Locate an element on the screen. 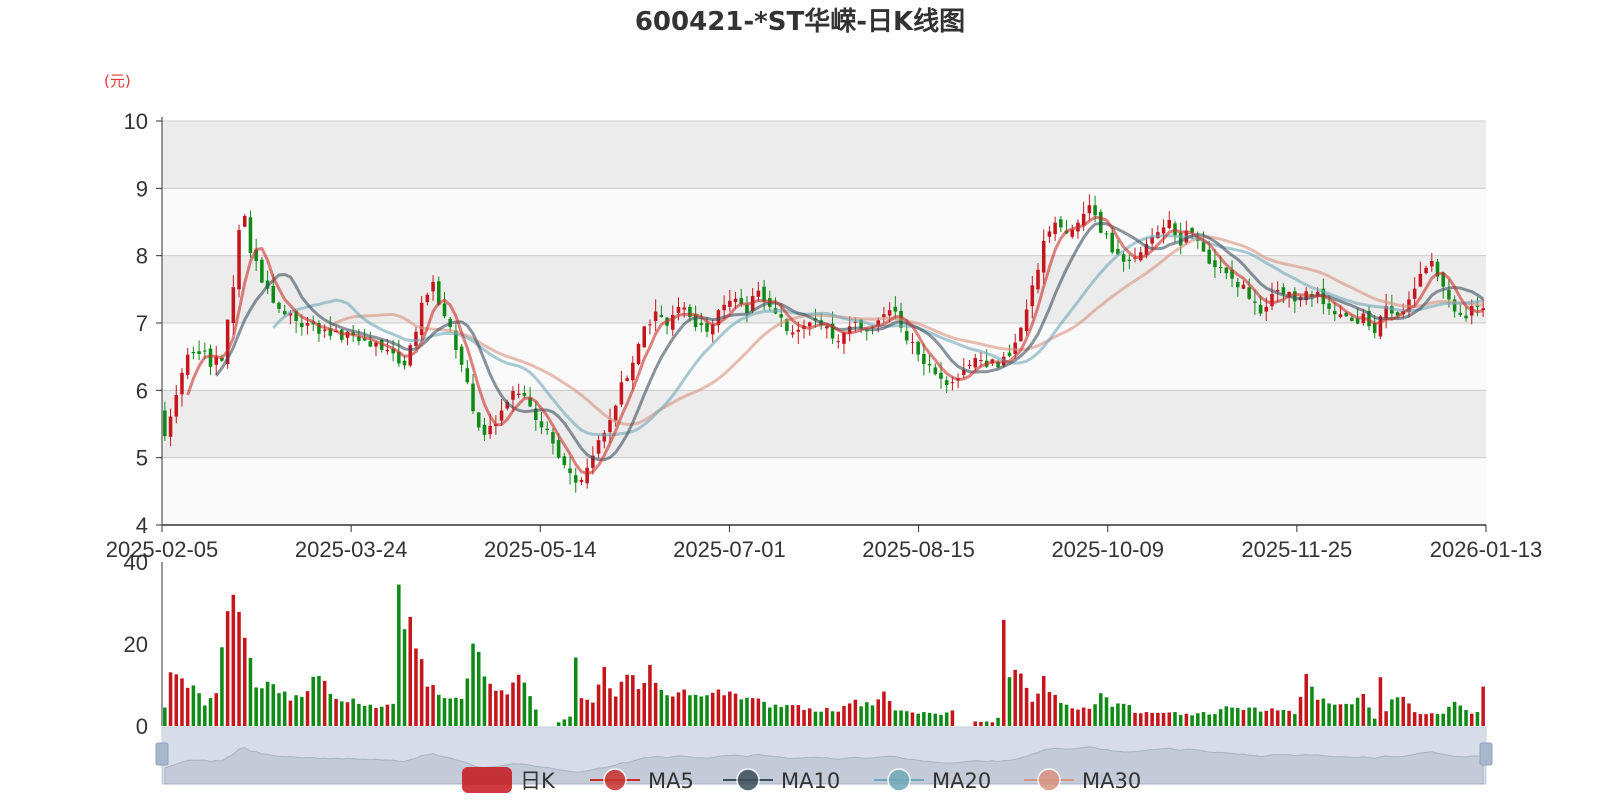 Image resolution: width=1600 pixels, height=800 pixels. x-tick-label: 2025-05-14 is located at coordinates (540, 549).